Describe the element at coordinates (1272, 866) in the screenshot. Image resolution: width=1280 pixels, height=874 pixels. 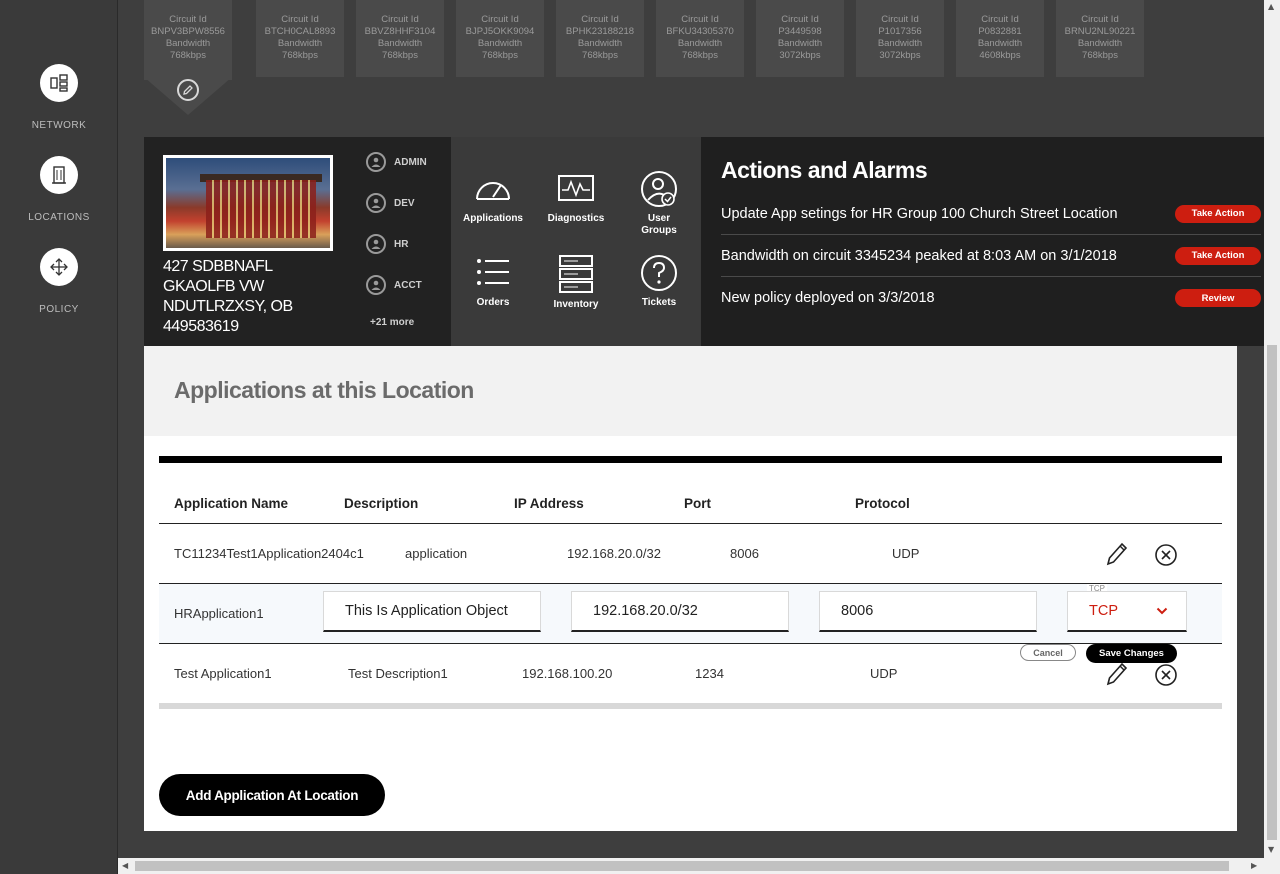
I see `scrollbar-corner` at that location.